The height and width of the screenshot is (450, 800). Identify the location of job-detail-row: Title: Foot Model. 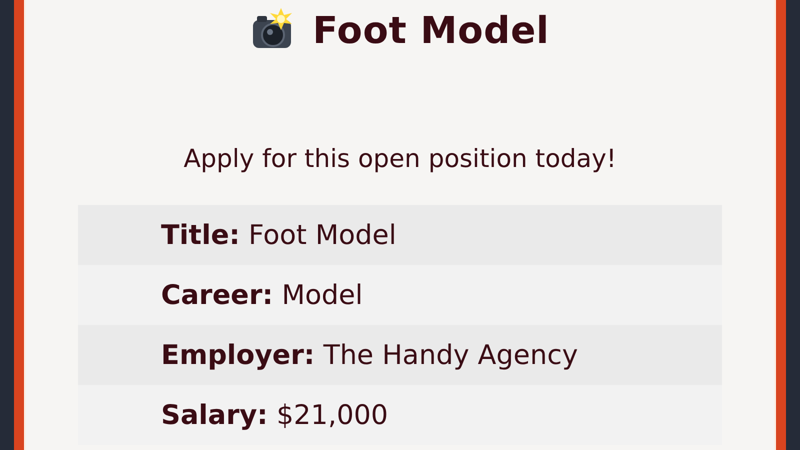
(400, 235).